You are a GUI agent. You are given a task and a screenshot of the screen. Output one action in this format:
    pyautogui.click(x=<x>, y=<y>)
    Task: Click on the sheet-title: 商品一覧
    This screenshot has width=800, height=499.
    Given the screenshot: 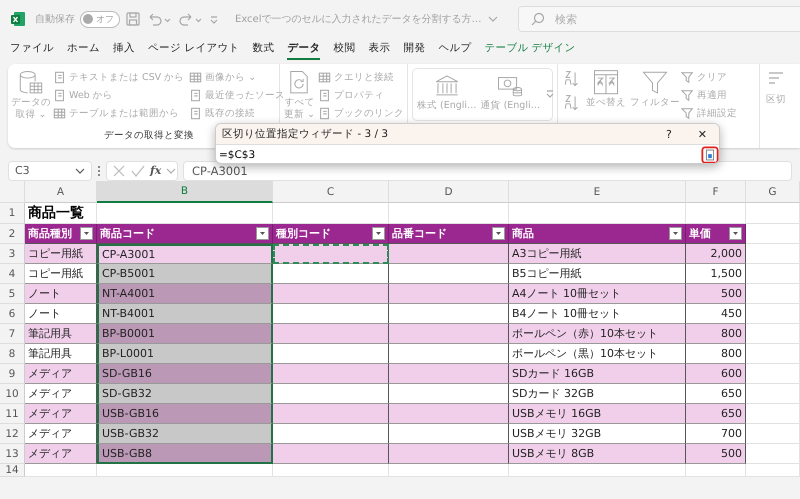 What is the action you would take?
    pyautogui.click(x=56, y=213)
    